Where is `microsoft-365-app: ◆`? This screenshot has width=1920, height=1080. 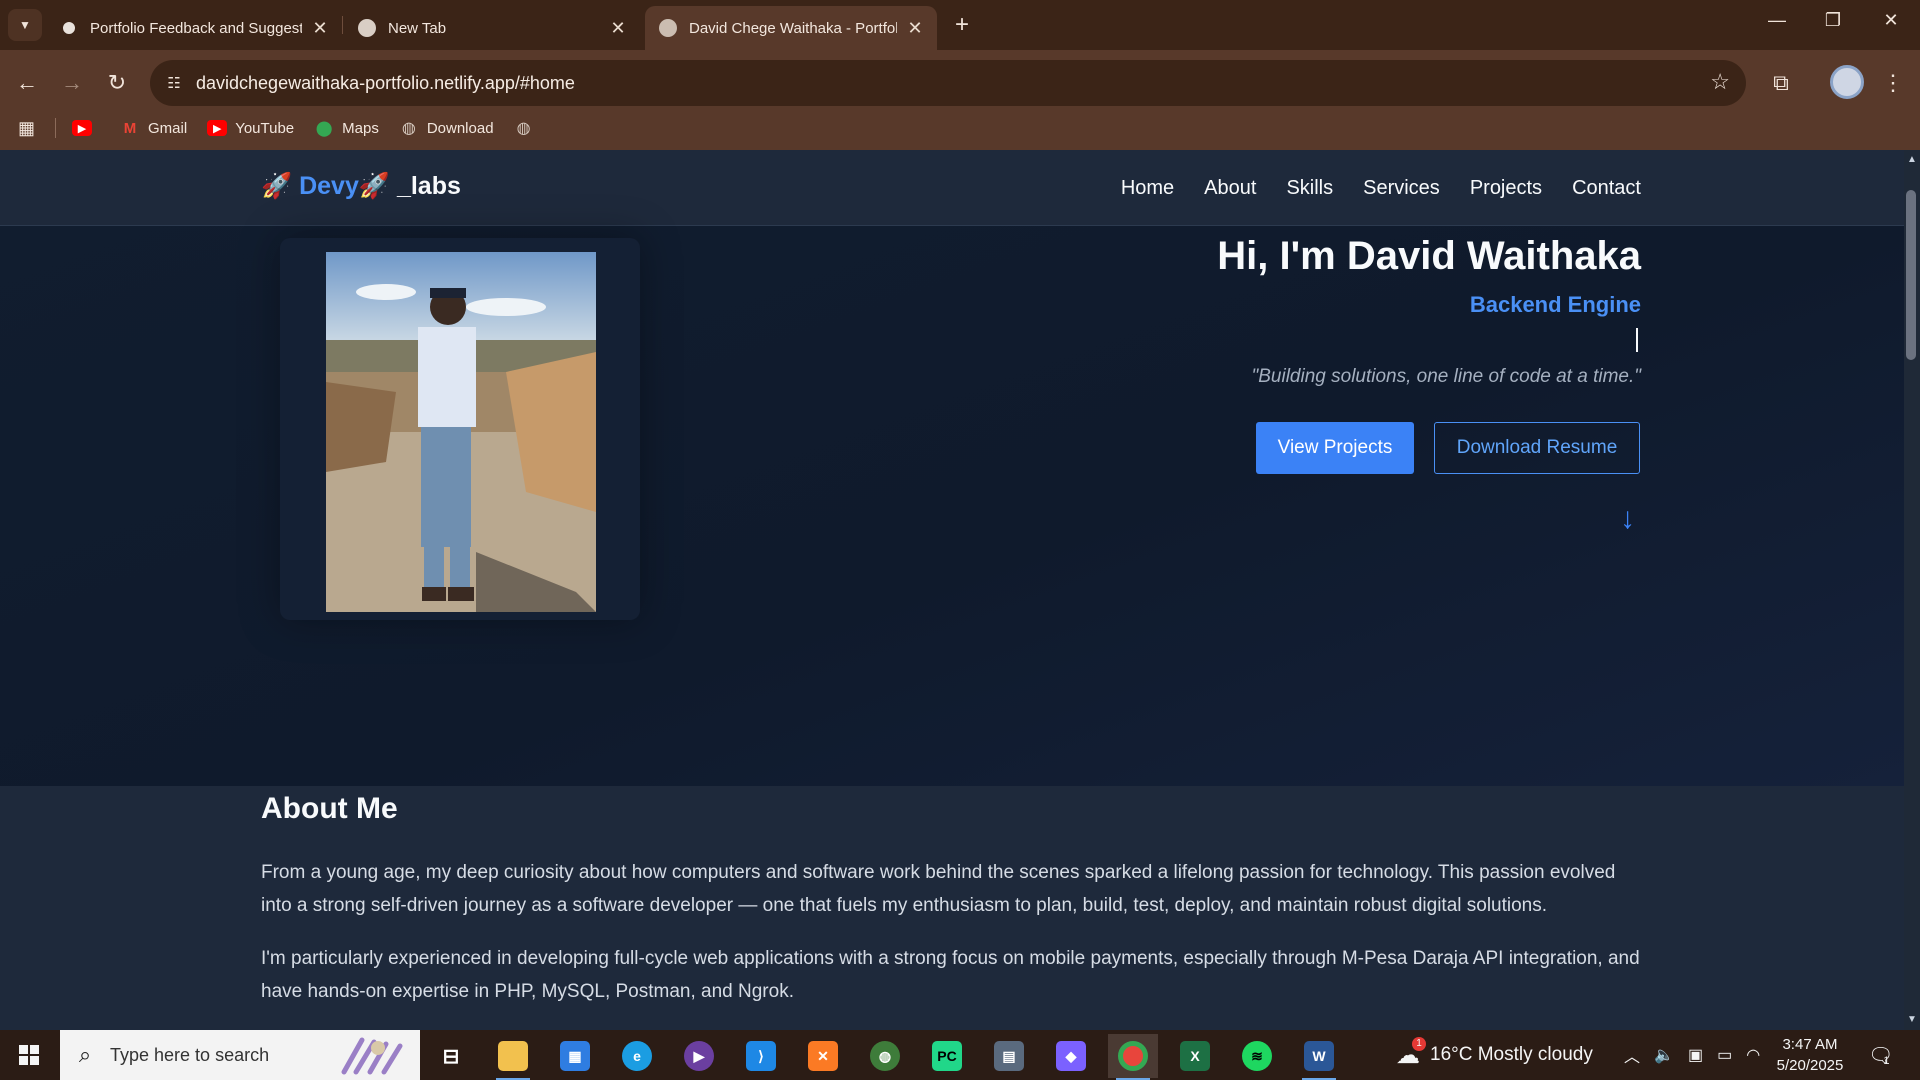
microsoft-365-app: ◆ is located at coordinates (1071, 1056).